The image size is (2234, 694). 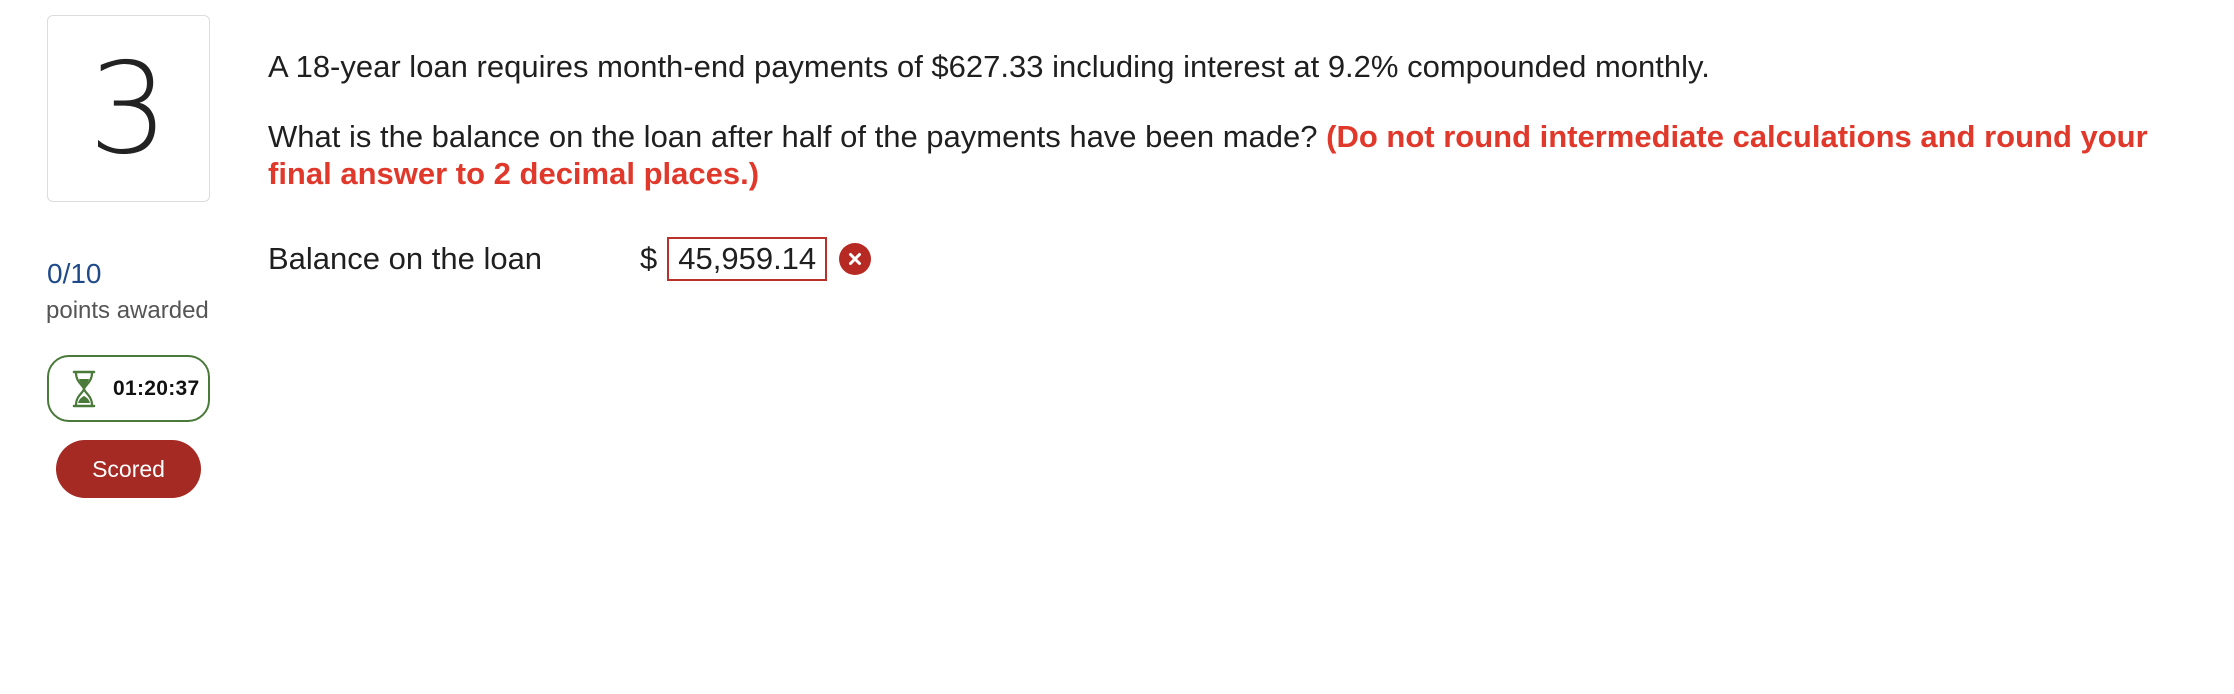 I want to click on answer-field: 45,959.14, so click(x=747, y=259).